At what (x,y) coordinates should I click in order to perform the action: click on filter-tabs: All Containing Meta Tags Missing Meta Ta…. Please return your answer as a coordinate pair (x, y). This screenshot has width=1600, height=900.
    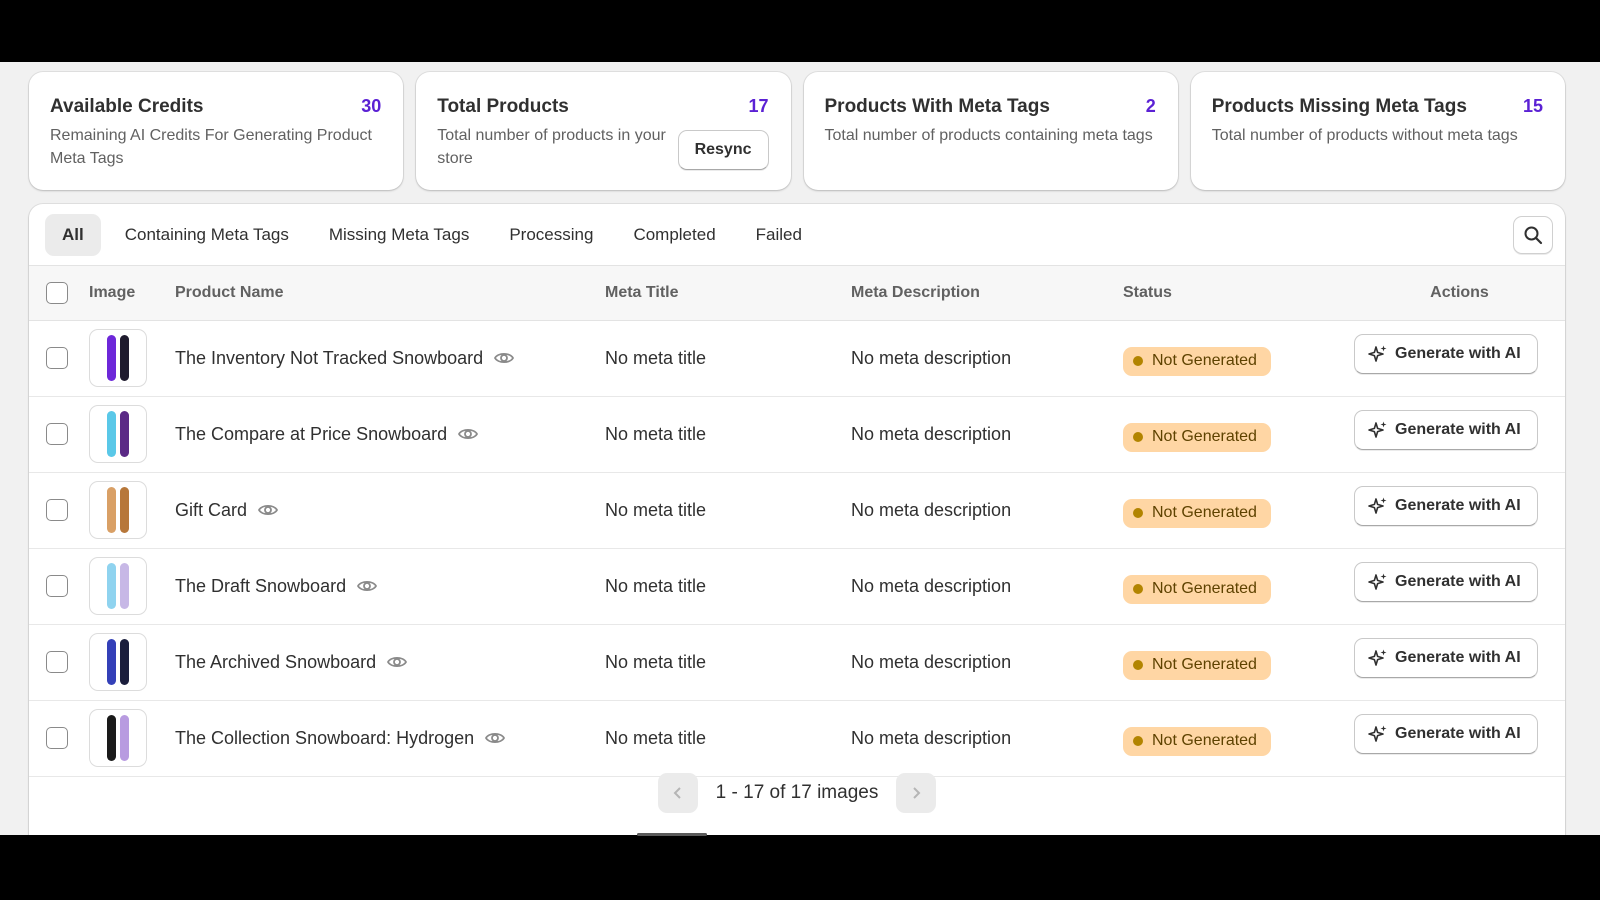
    Looking at the image, I should click on (797, 235).